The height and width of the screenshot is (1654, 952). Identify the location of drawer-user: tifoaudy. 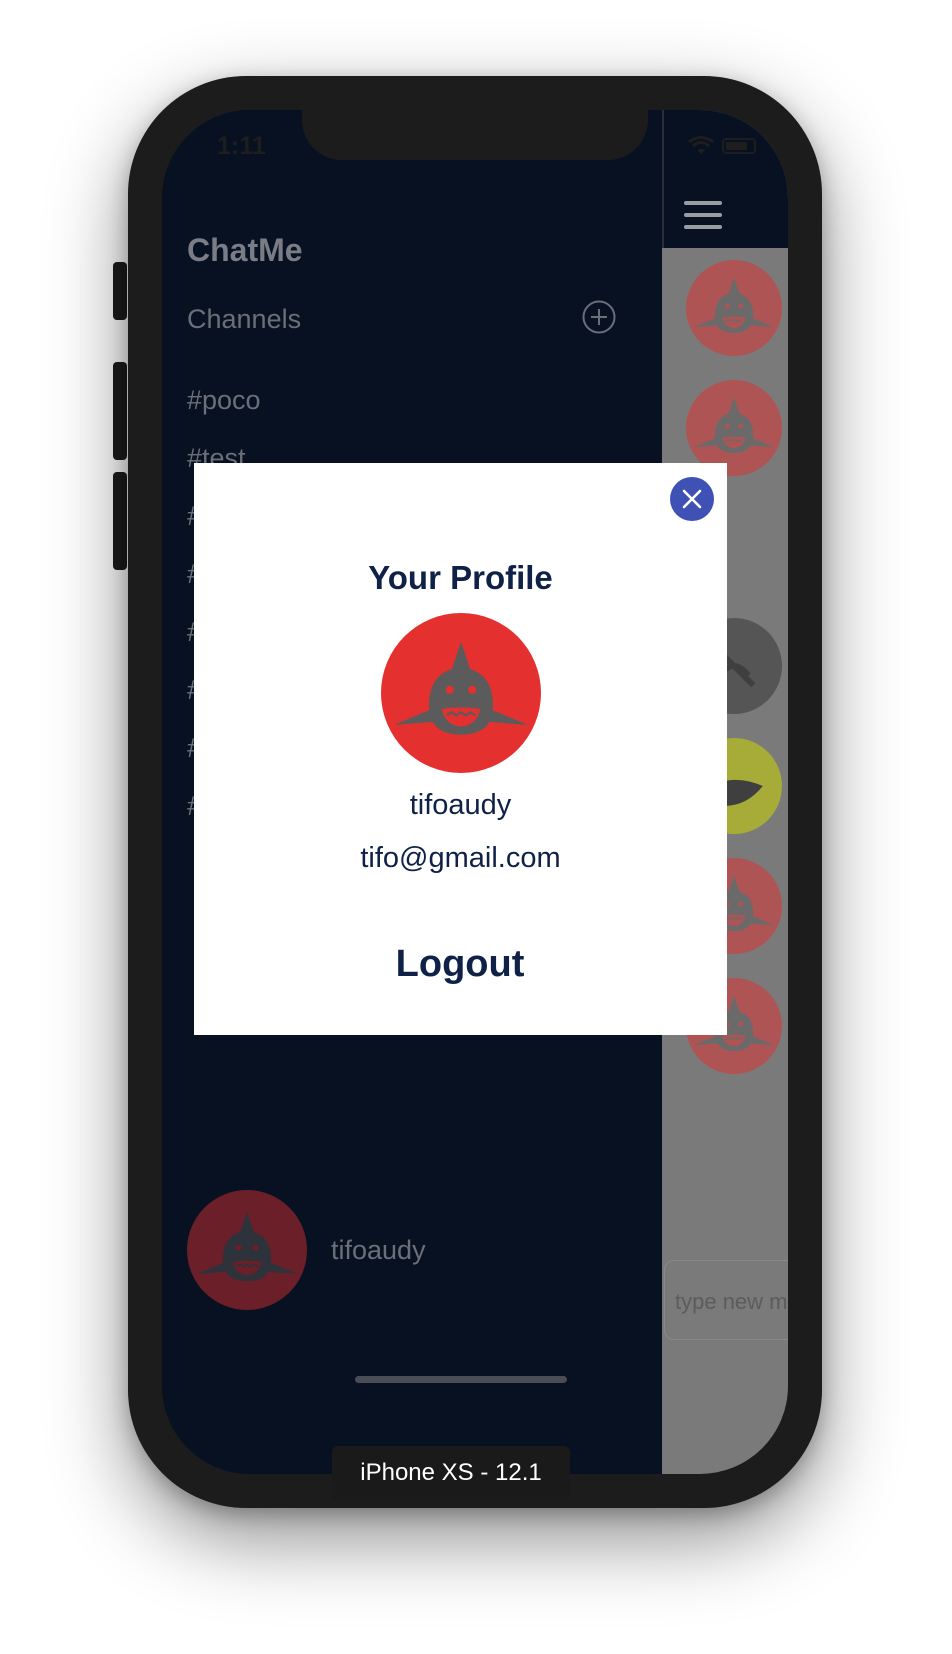
(306, 1250).